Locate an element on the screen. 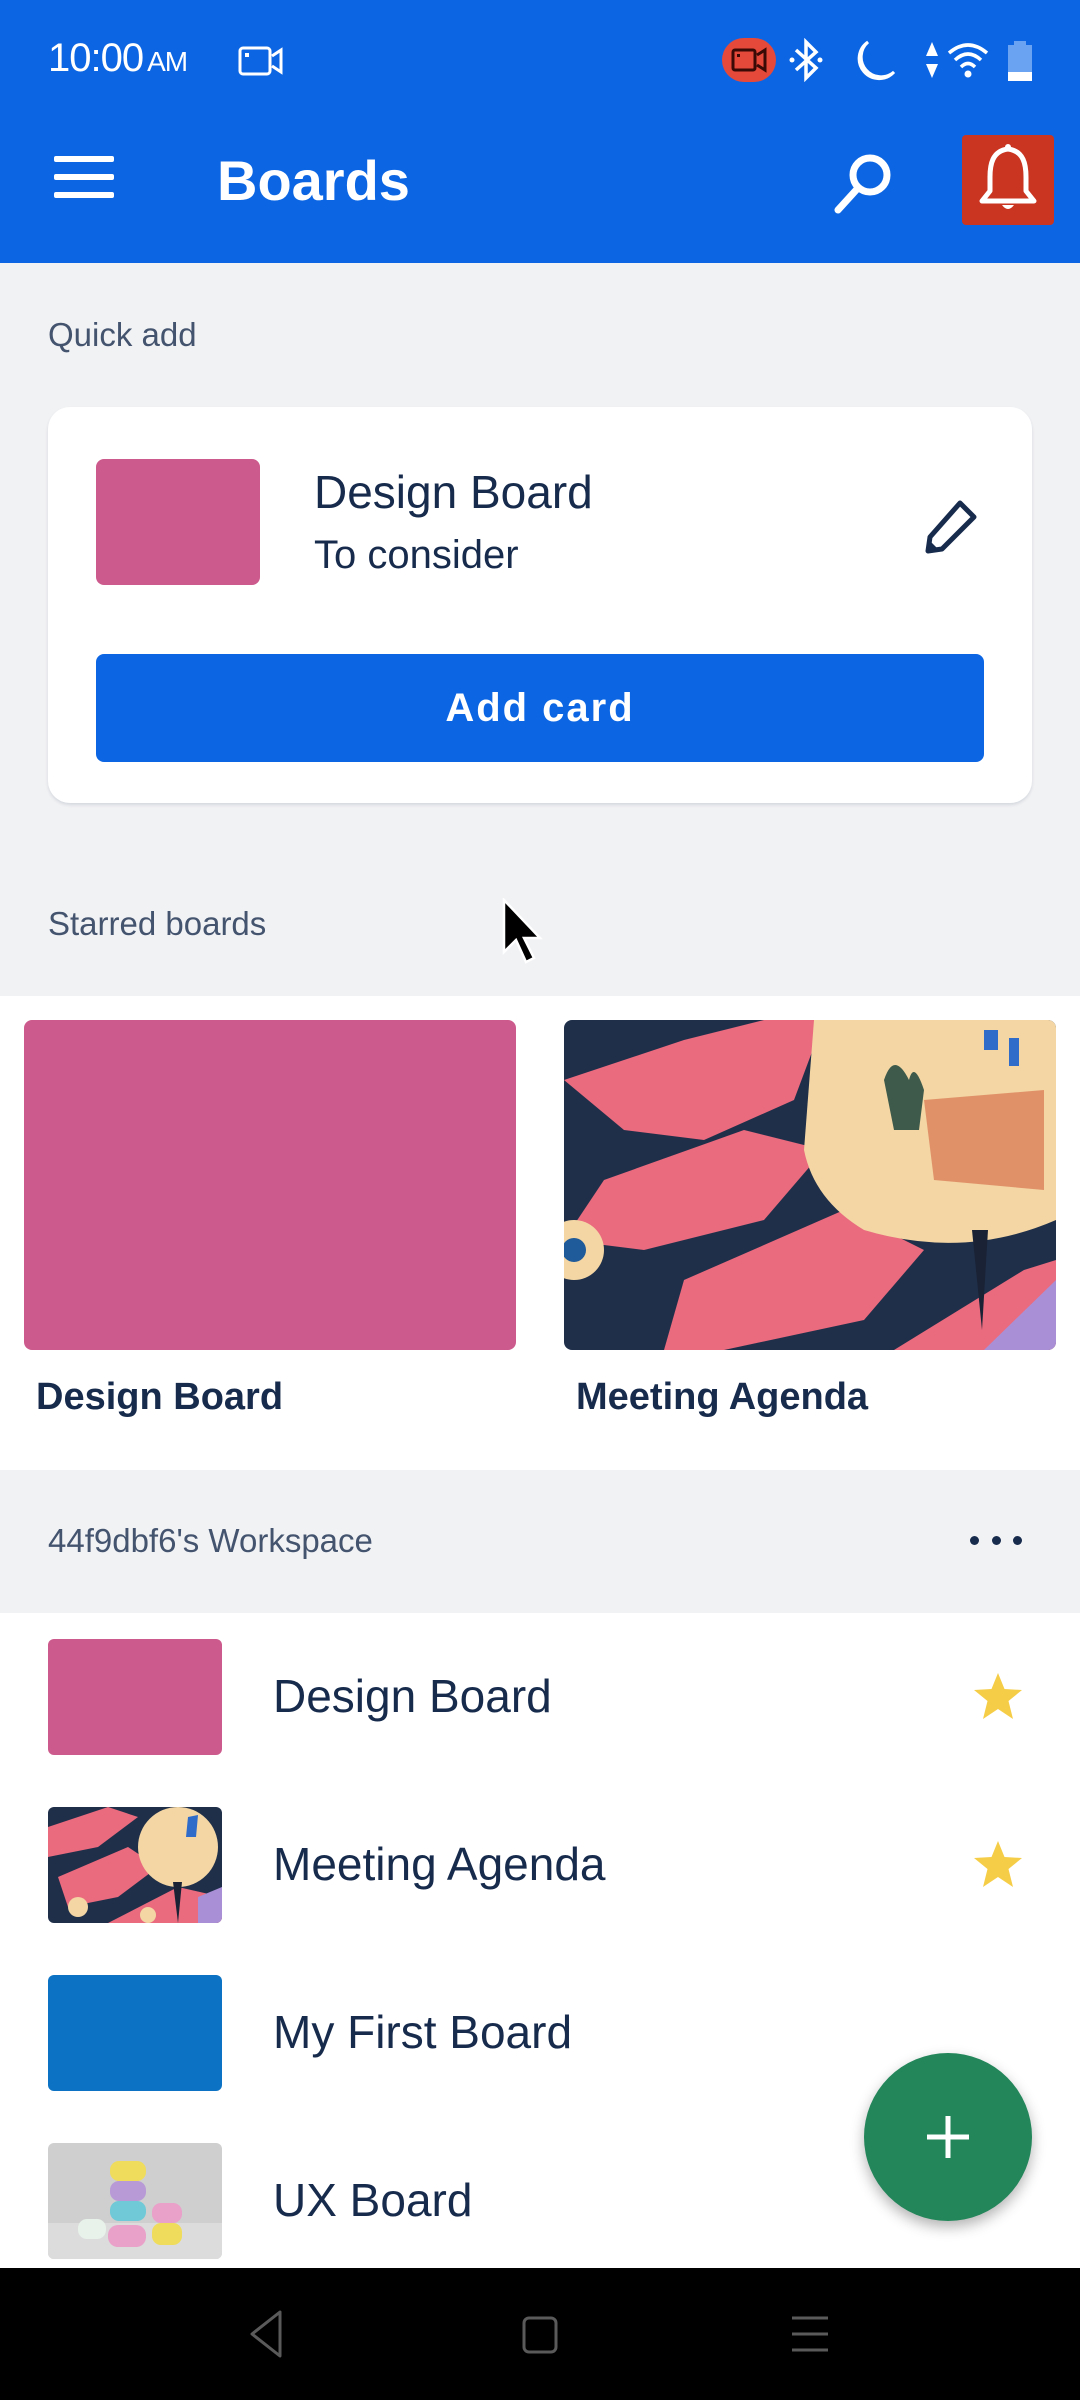 This screenshot has width=1080, height=2400. board-name: Design Board is located at coordinates (412, 1696).